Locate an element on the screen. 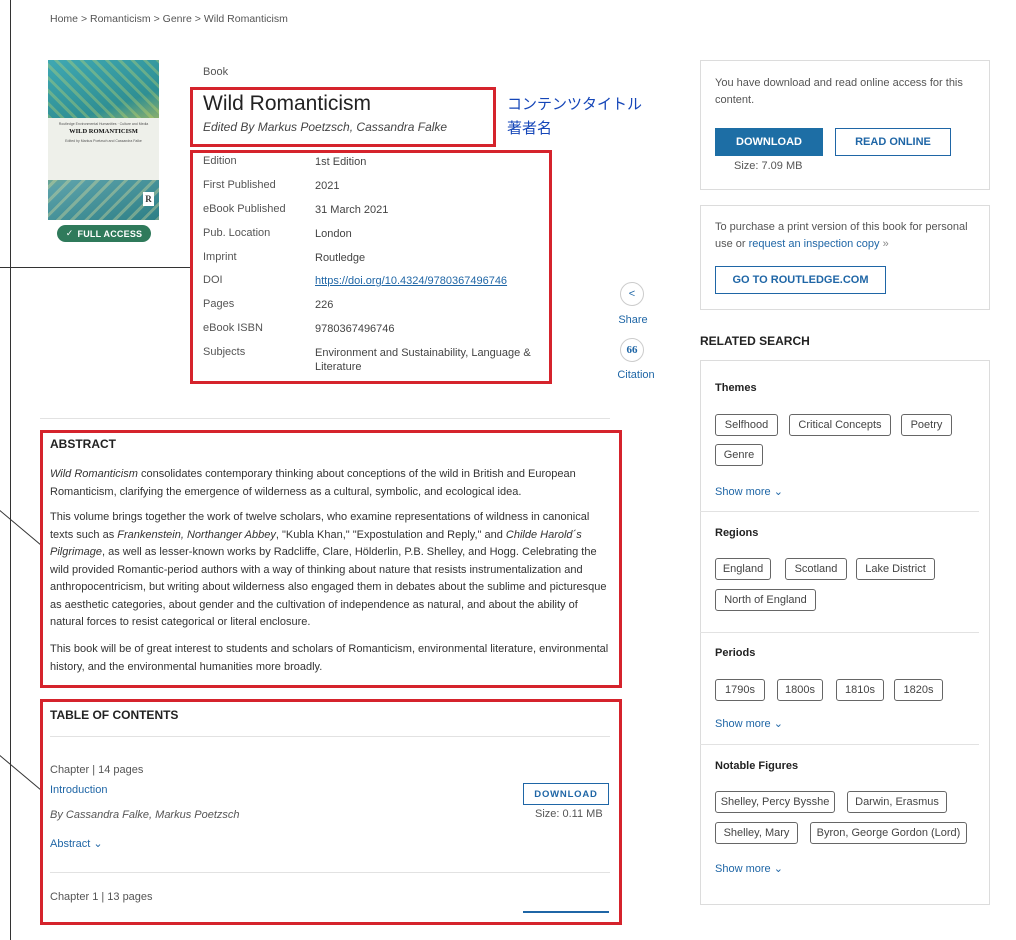 The width and height of the screenshot is (1016, 940). tag-shelley-mary: Shelley, Mary is located at coordinates (756, 833).